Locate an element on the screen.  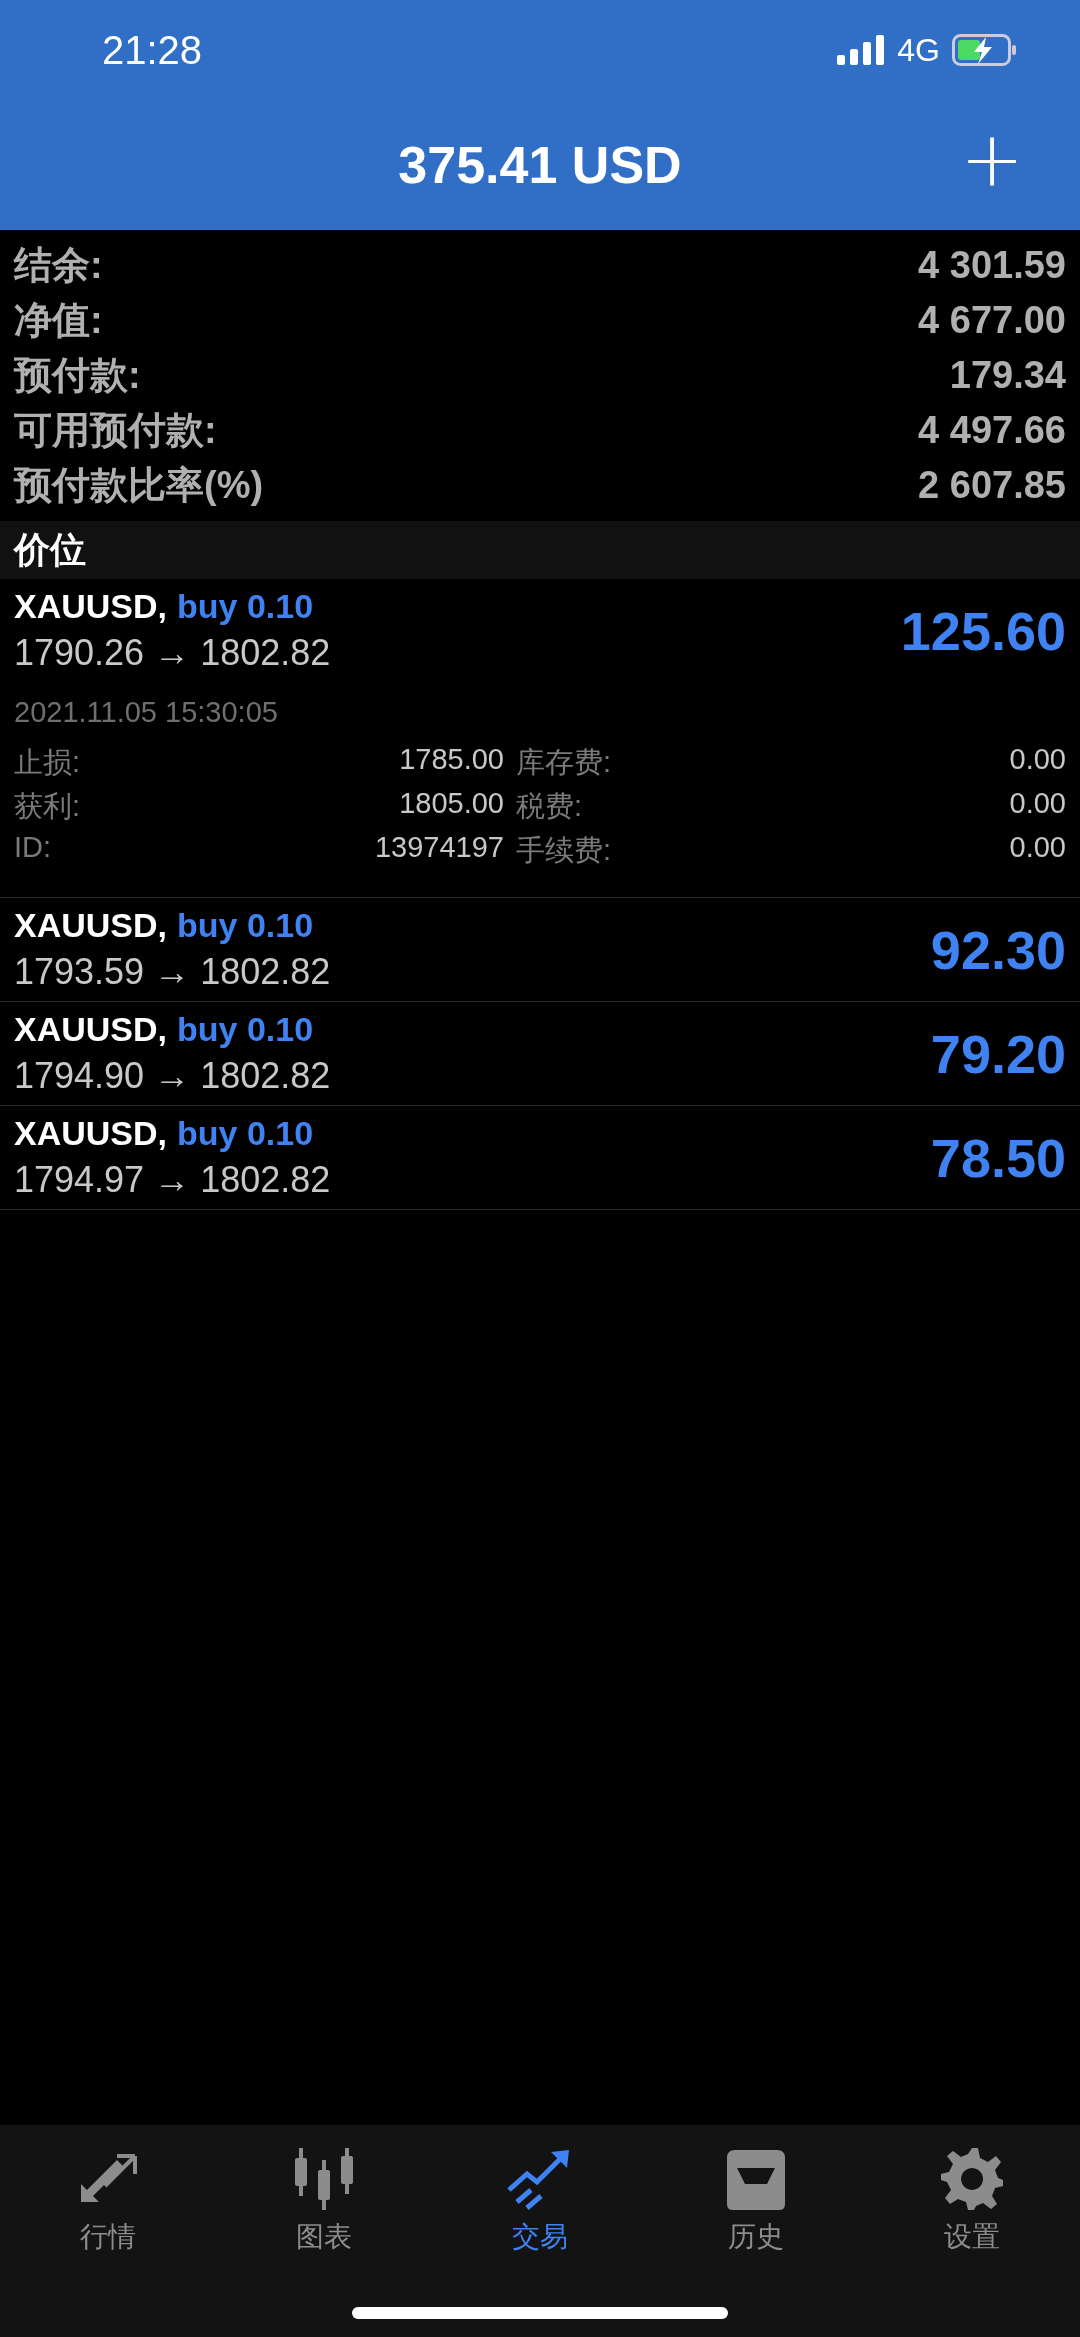
tab-item: 图表 is located at coordinates (324, 2200).